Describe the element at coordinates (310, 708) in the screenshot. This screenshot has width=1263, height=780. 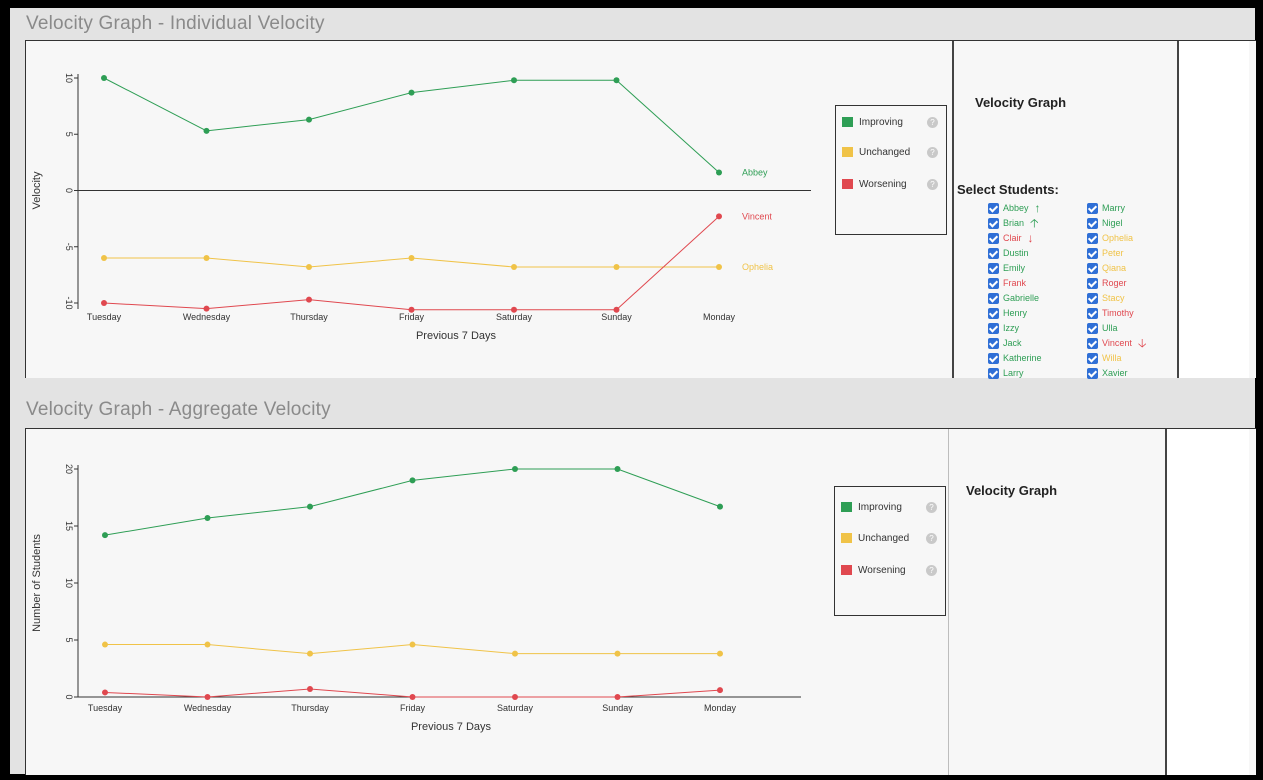
I see `x-tick-label: Thursday` at that location.